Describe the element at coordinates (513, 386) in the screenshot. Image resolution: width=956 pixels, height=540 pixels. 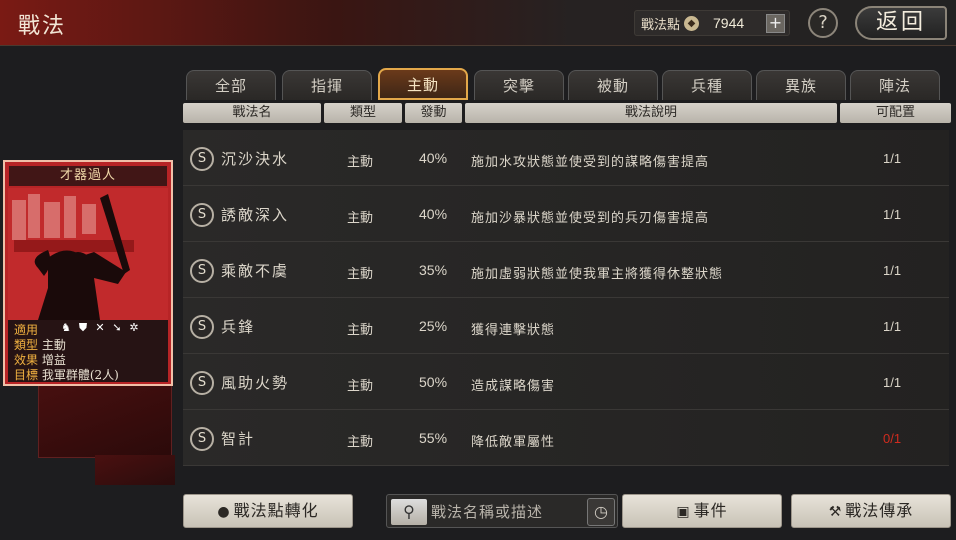
I see `tactic-desc: 造成謀略傷害` at that location.